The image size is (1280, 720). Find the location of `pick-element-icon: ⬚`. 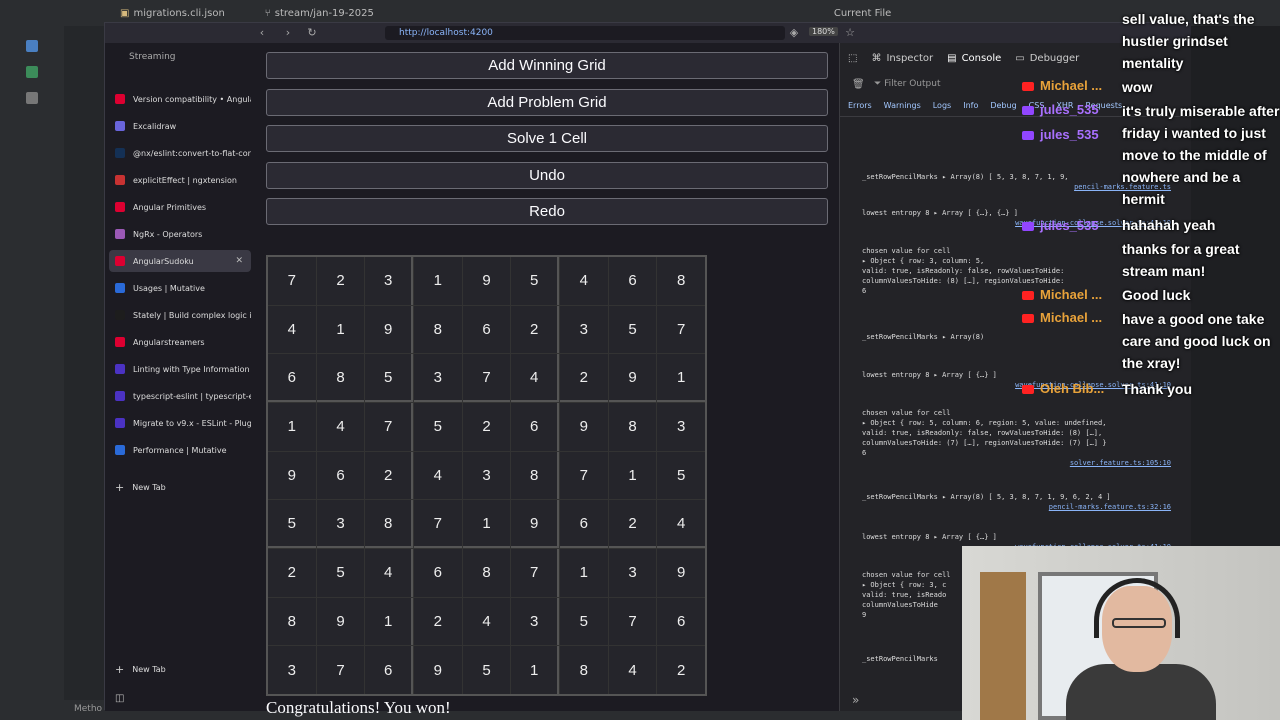

pick-element-icon: ⬚ is located at coordinates (852, 58).